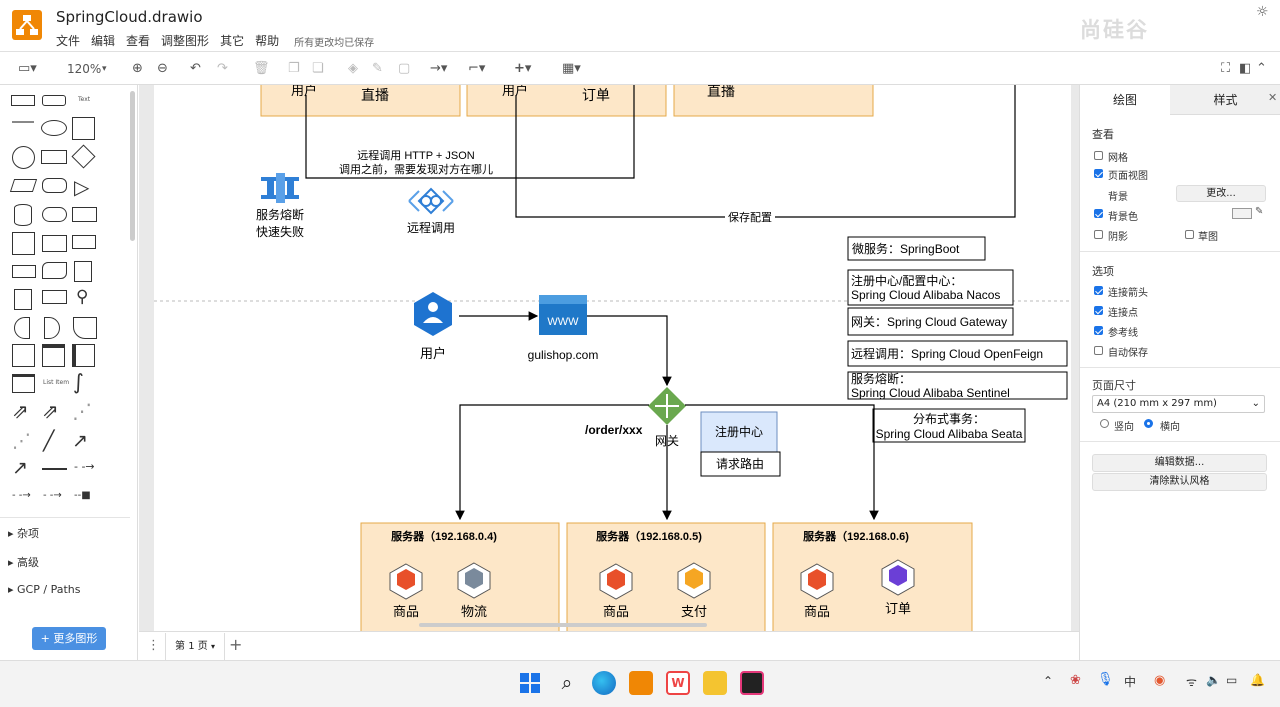 This screenshot has width=1280, height=707. I want to click on pages-menu-icon: ⋮, so click(153, 645).